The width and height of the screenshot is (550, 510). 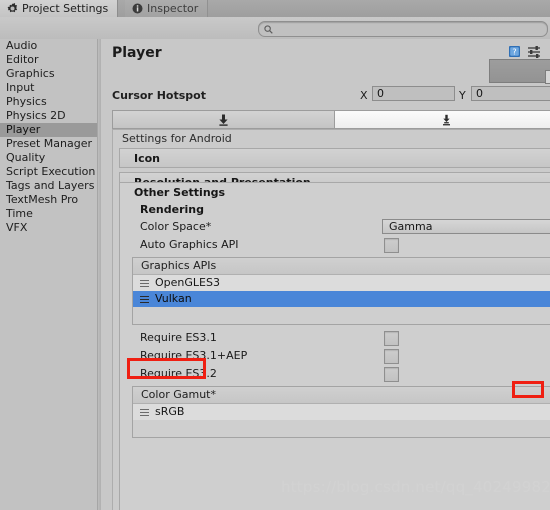 What do you see at coordinates (170, 411) in the screenshot?
I see `color-gamut-label: sRGB` at bounding box center [170, 411].